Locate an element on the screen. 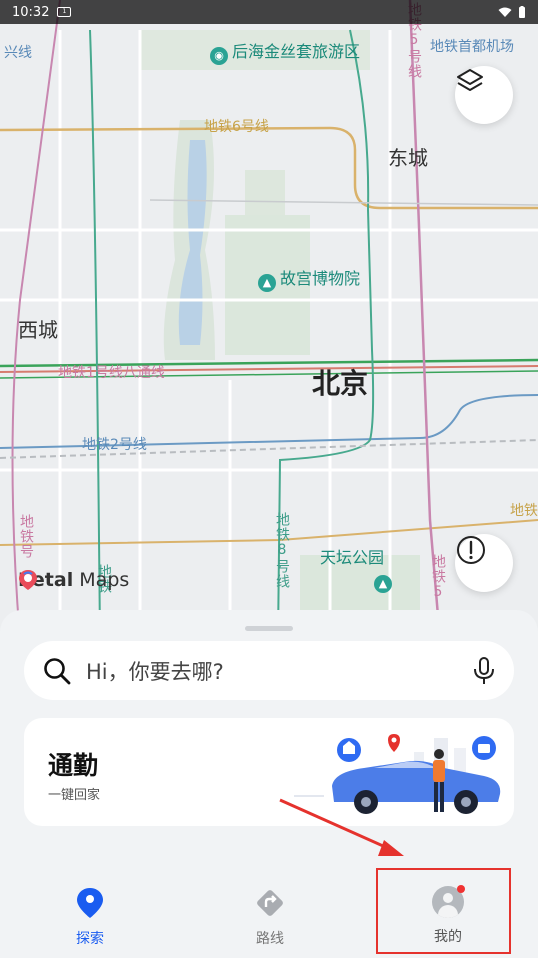 The width and height of the screenshot is (538, 958). poi-palace: ▲ 故宫博物院 is located at coordinates (309, 278).